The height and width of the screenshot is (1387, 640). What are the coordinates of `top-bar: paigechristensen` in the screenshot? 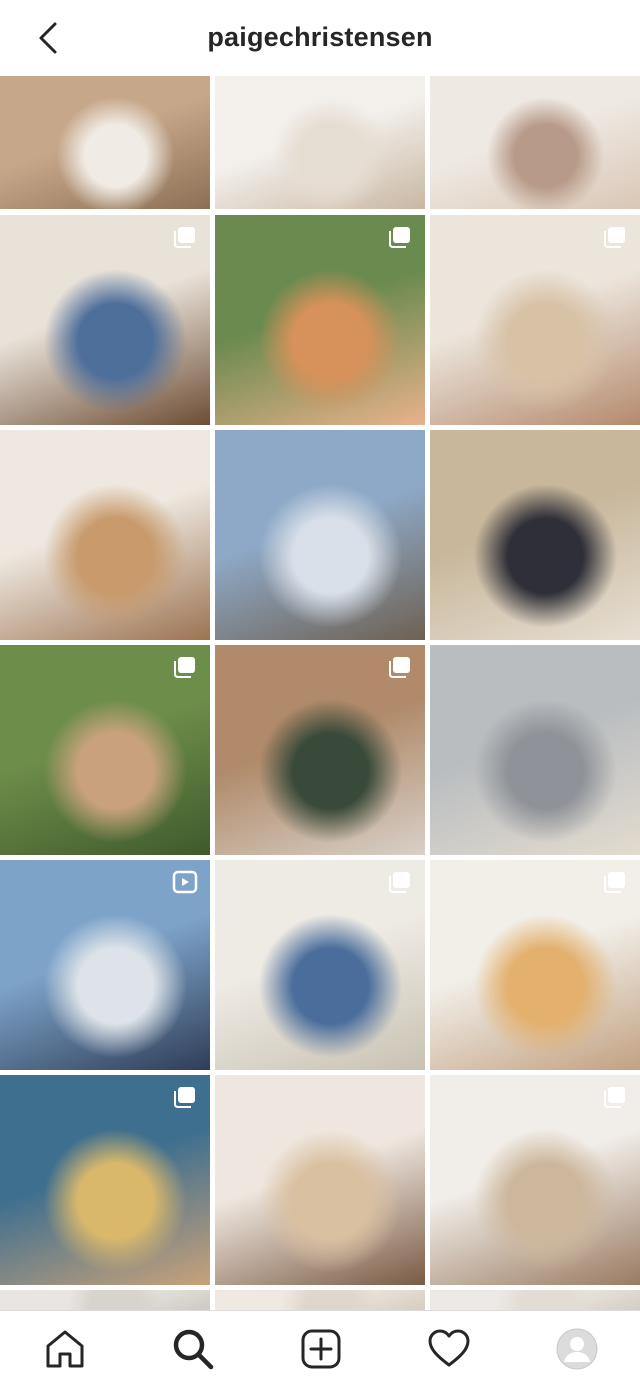 It's located at (320, 37).